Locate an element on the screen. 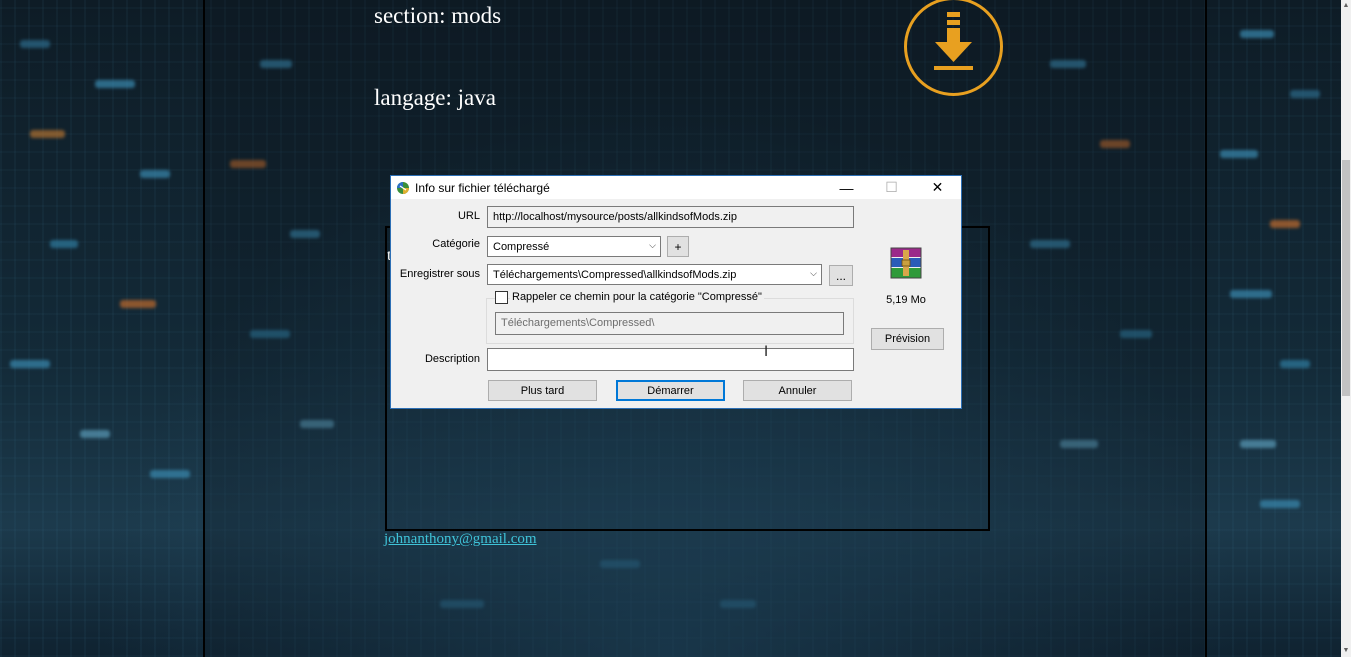 This screenshot has width=1351, height=657. category-dropdown: Compressé ⌵ is located at coordinates (574, 246).